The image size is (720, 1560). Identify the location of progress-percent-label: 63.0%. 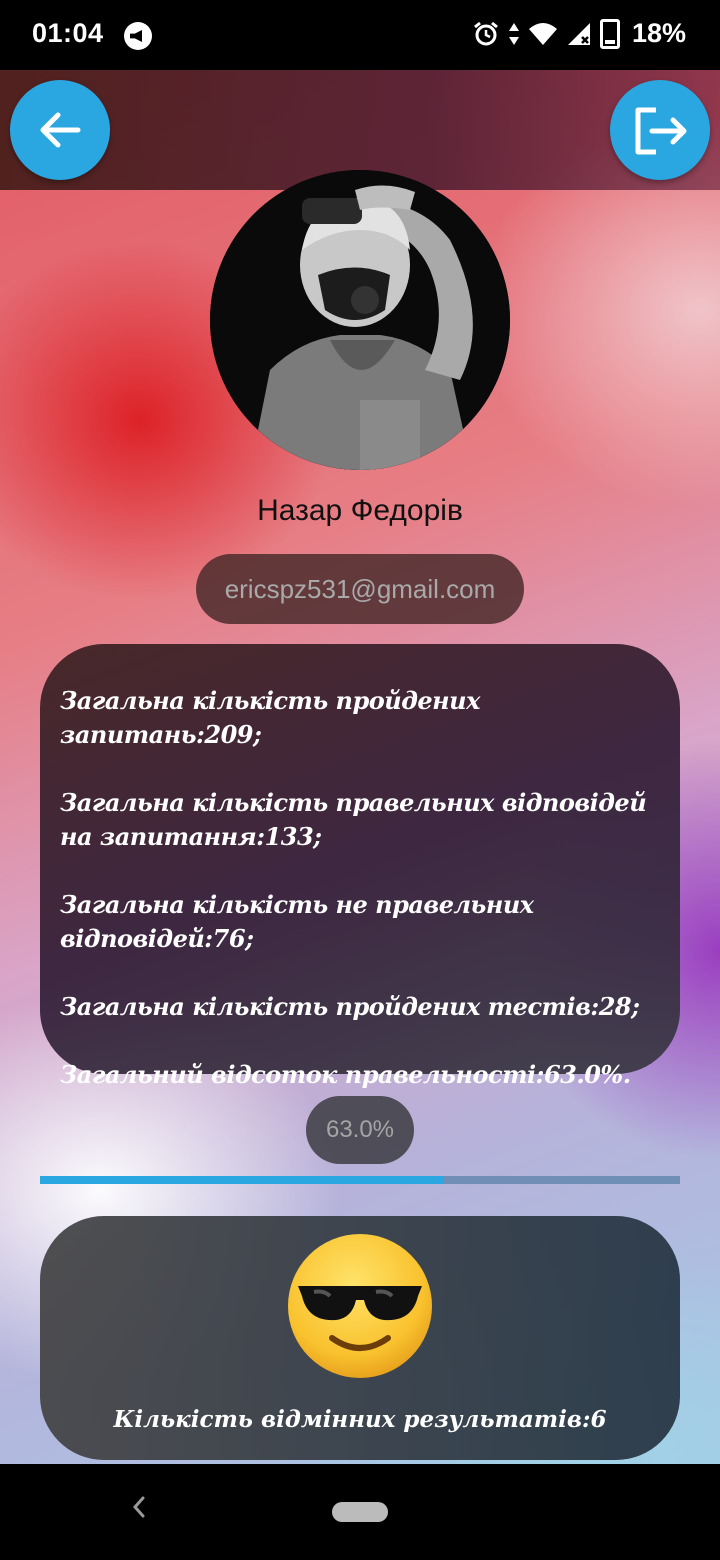
(360, 1130).